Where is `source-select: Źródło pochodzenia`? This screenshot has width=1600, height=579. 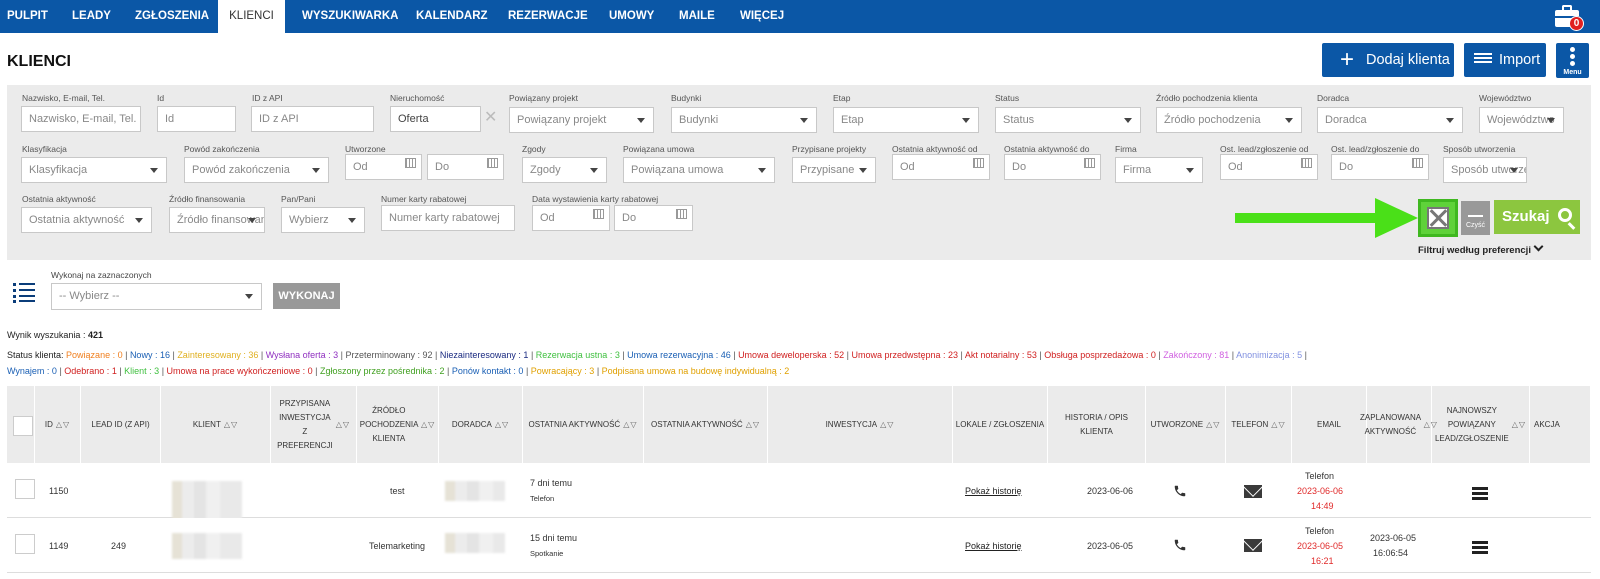 source-select: Źródło pochodzenia is located at coordinates (1229, 120).